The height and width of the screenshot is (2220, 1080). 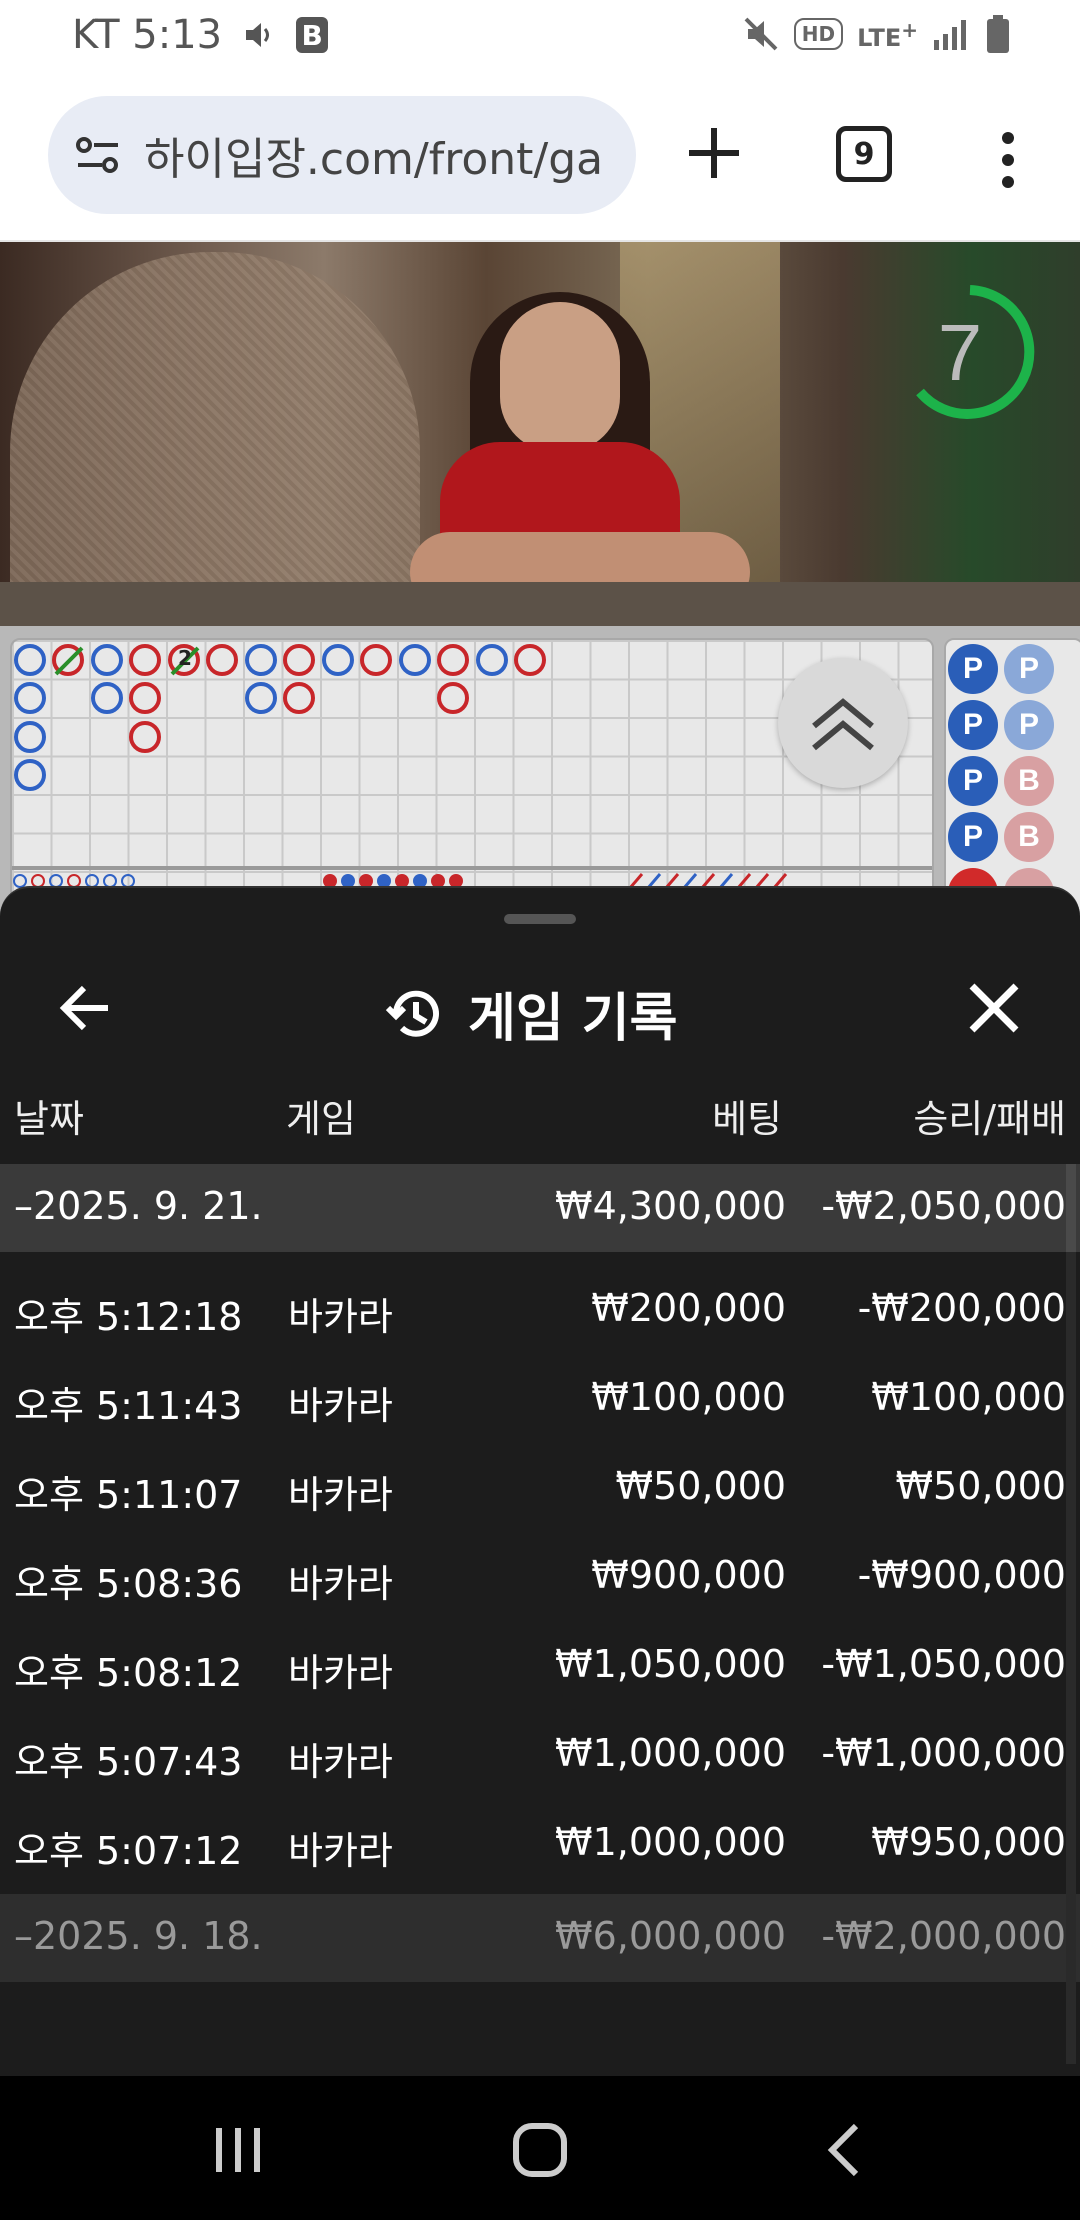 What do you see at coordinates (128, 1851) in the screenshot?
I see `row-time: 오후 5:07:12` at bounding box center [128, 1851].